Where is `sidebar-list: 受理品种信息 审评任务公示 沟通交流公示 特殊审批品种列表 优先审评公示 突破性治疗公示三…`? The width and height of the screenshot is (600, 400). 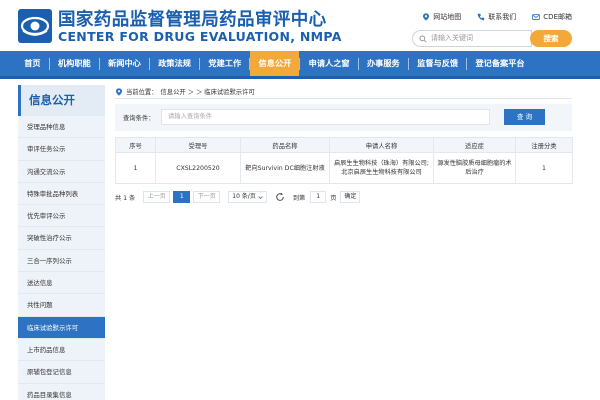 sidebar-list: 受理品种信息 审评任务公示 沟通交流公示 特殊审批品种列表 优先审评公示 突破性治疗公示三… is located at coordinates (61, 258).